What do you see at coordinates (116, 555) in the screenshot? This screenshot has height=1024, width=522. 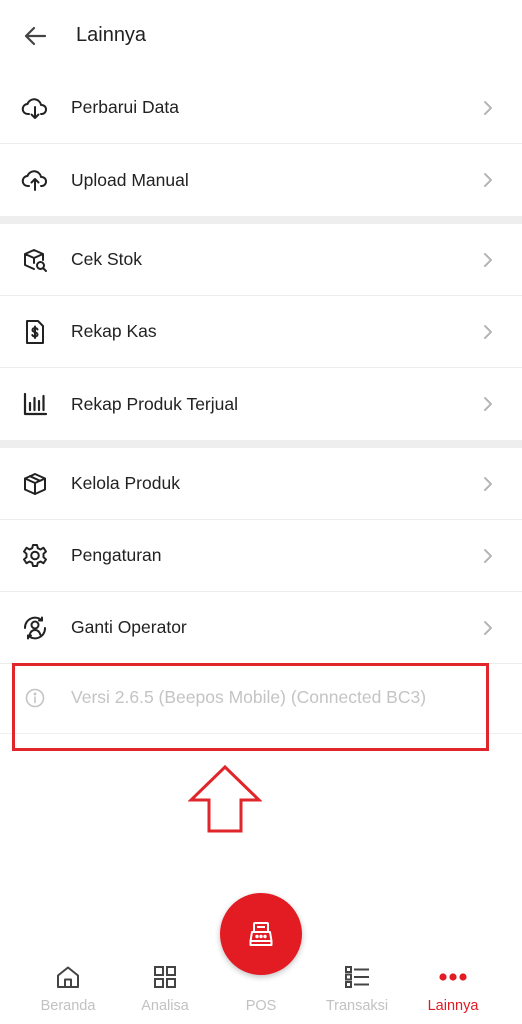 I see `menu-item-label: Pengaturan` at bounding box center [116, 555].